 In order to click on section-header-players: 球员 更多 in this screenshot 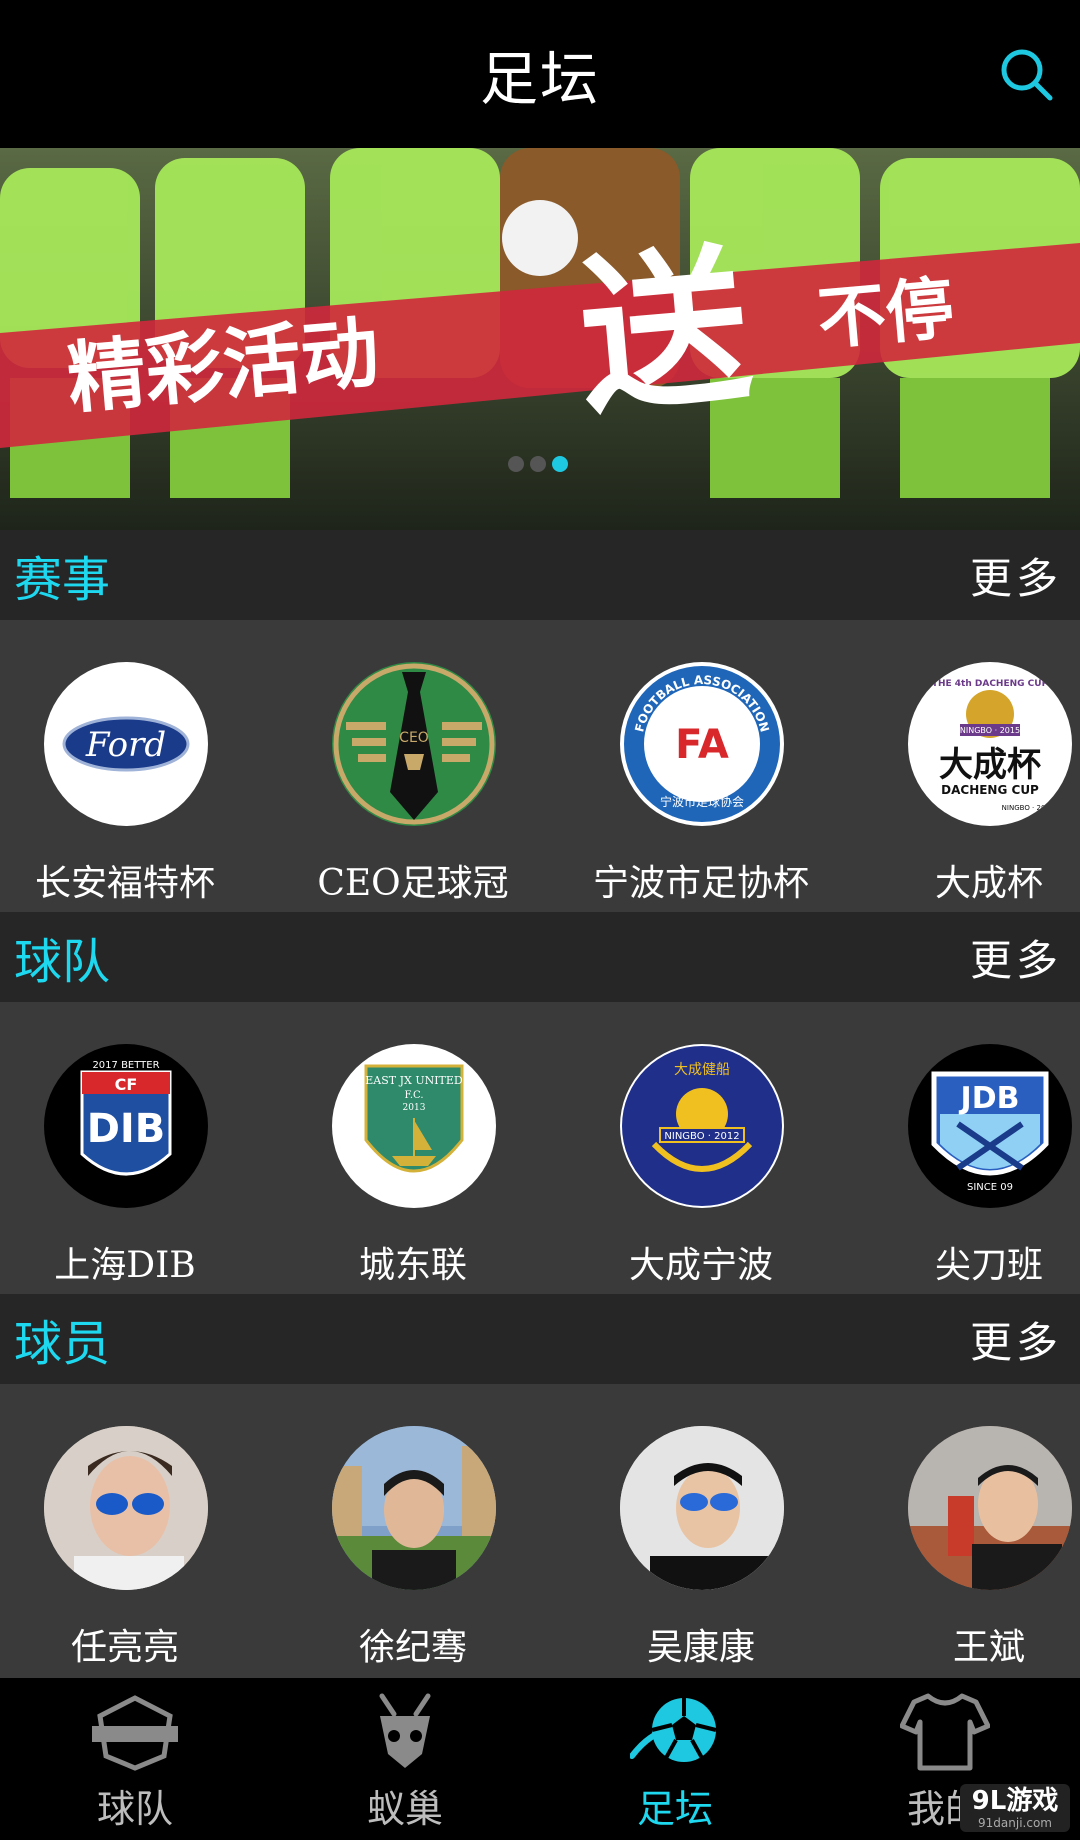, I will do `click(540, 1339)`.